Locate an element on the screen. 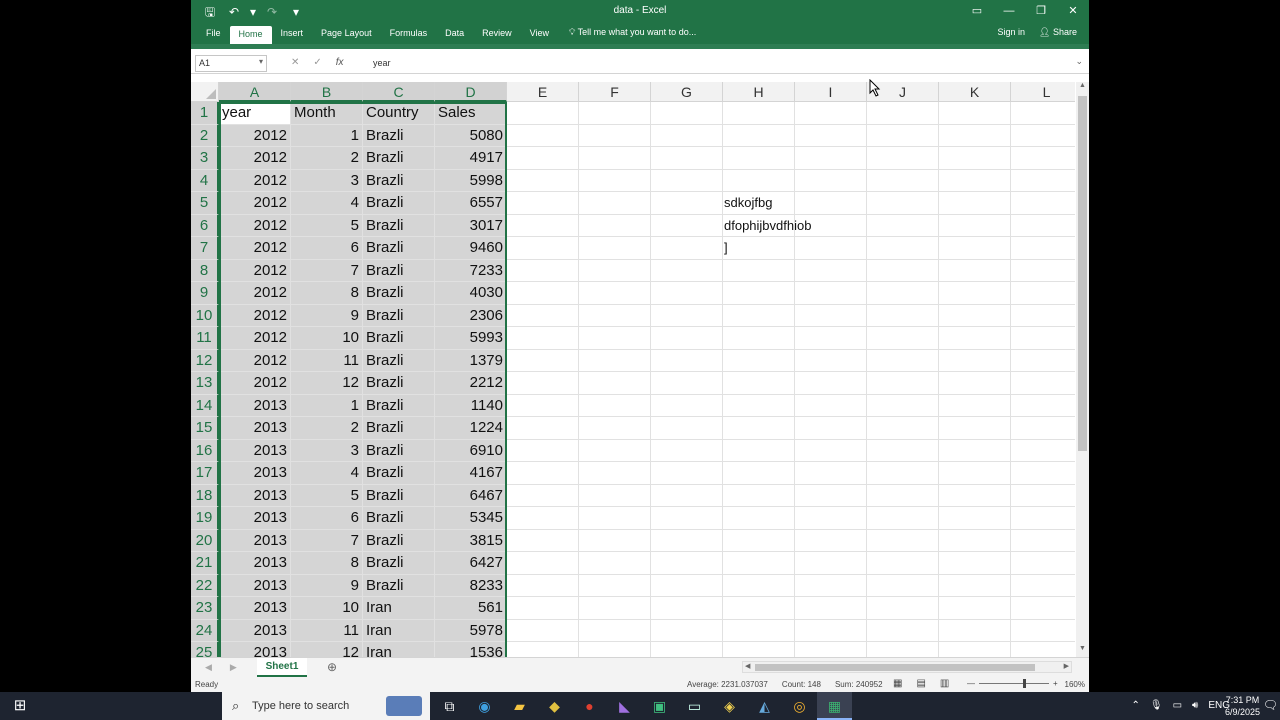 This screenshot has width=1280, height=720. share-button: 👤︎ Share is located at coordinates (1058, 32).